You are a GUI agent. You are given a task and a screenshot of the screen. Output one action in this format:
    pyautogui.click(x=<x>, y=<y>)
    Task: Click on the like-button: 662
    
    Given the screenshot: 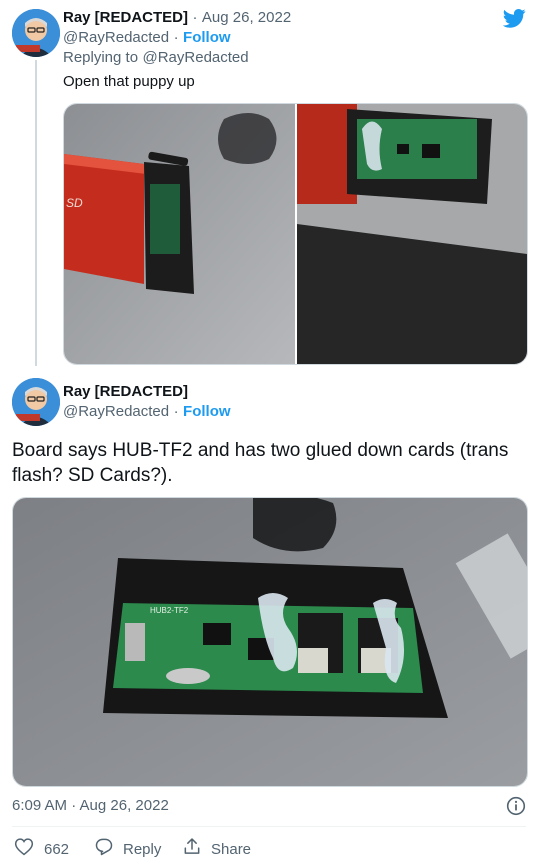 What is the action you would take?
    pyautogui.click(x=41, y=849)
    